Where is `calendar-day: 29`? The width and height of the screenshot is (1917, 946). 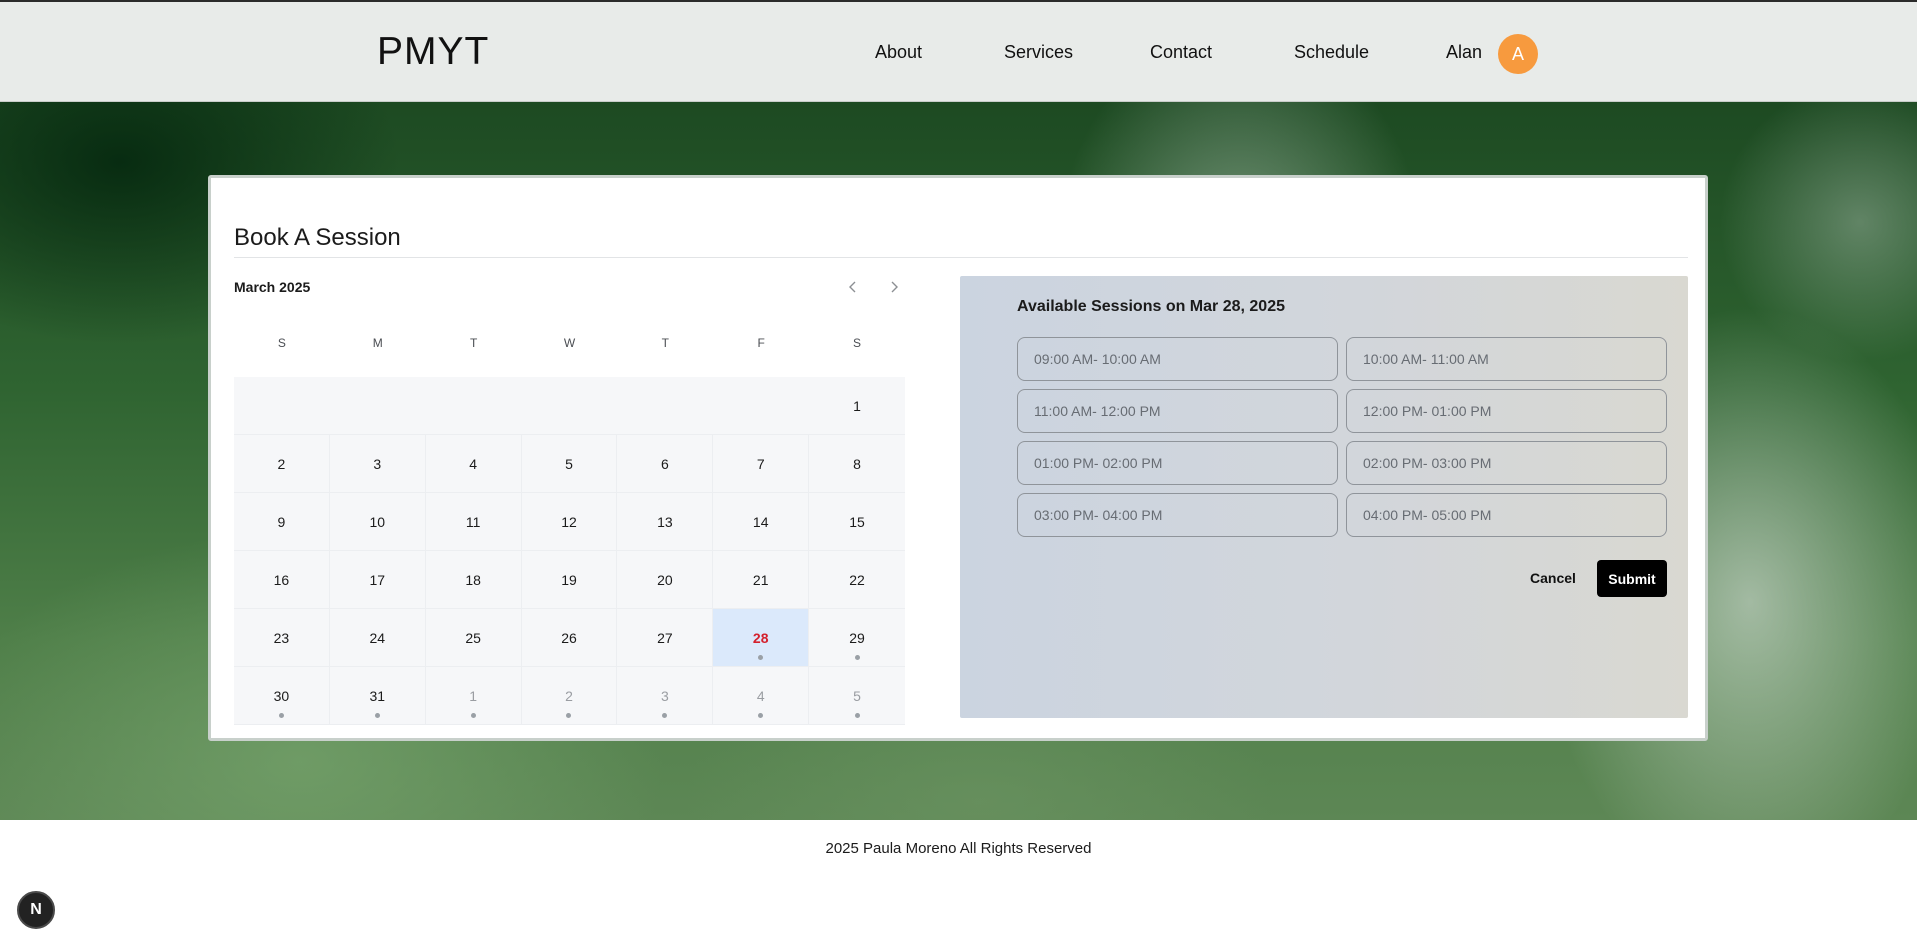 calendar-day: 29 is located at coordinates (857, 638).